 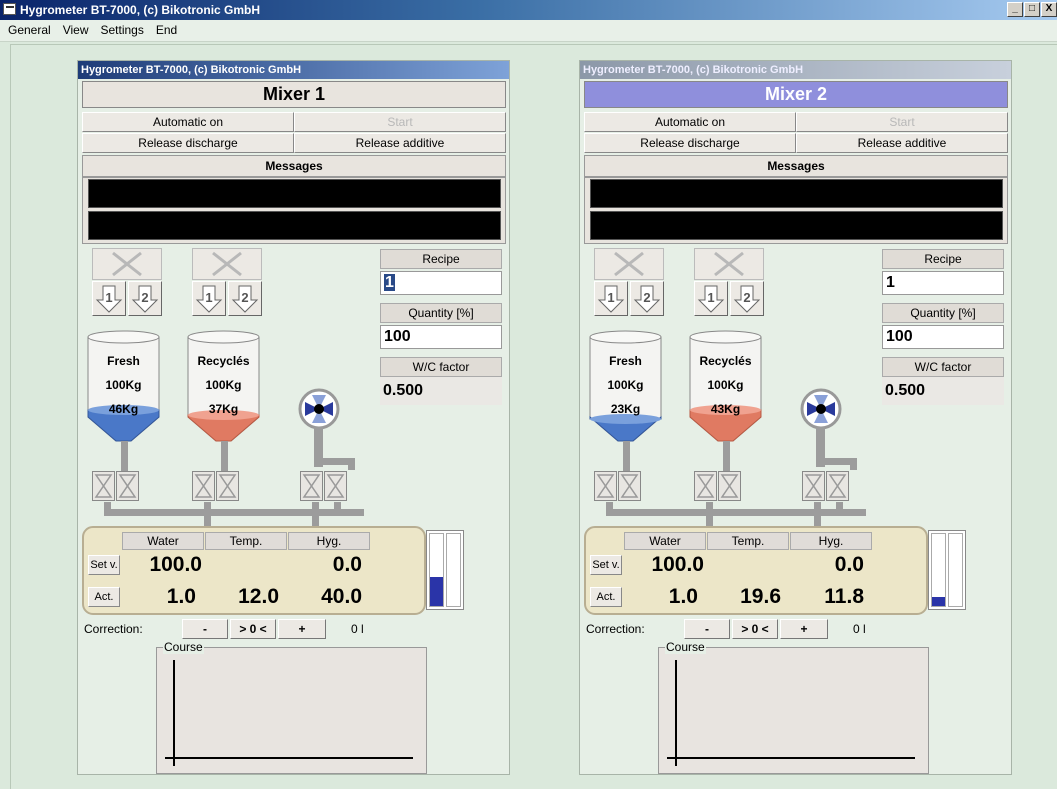 I want to click on recipe-label: Recipe, so click(x=943, y=259).